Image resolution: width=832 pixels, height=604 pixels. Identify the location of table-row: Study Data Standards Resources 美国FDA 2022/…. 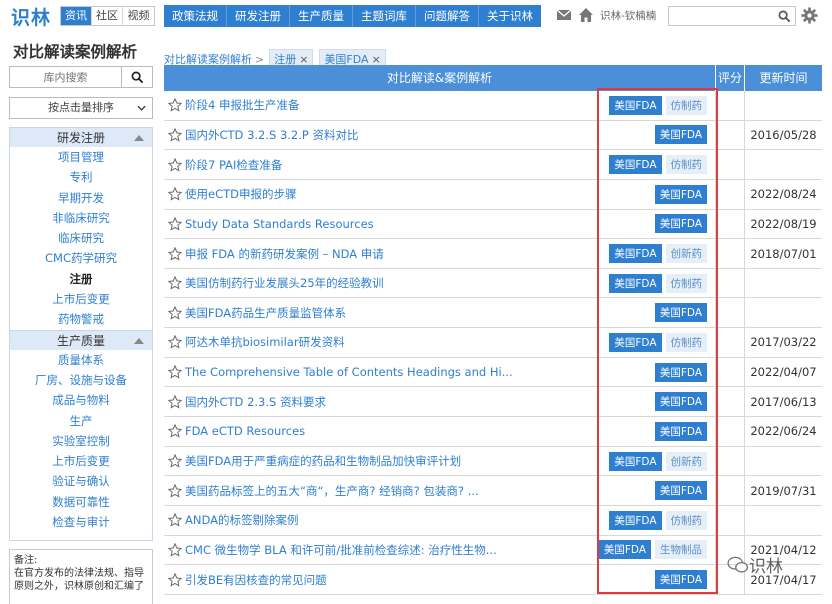
(493, 224).